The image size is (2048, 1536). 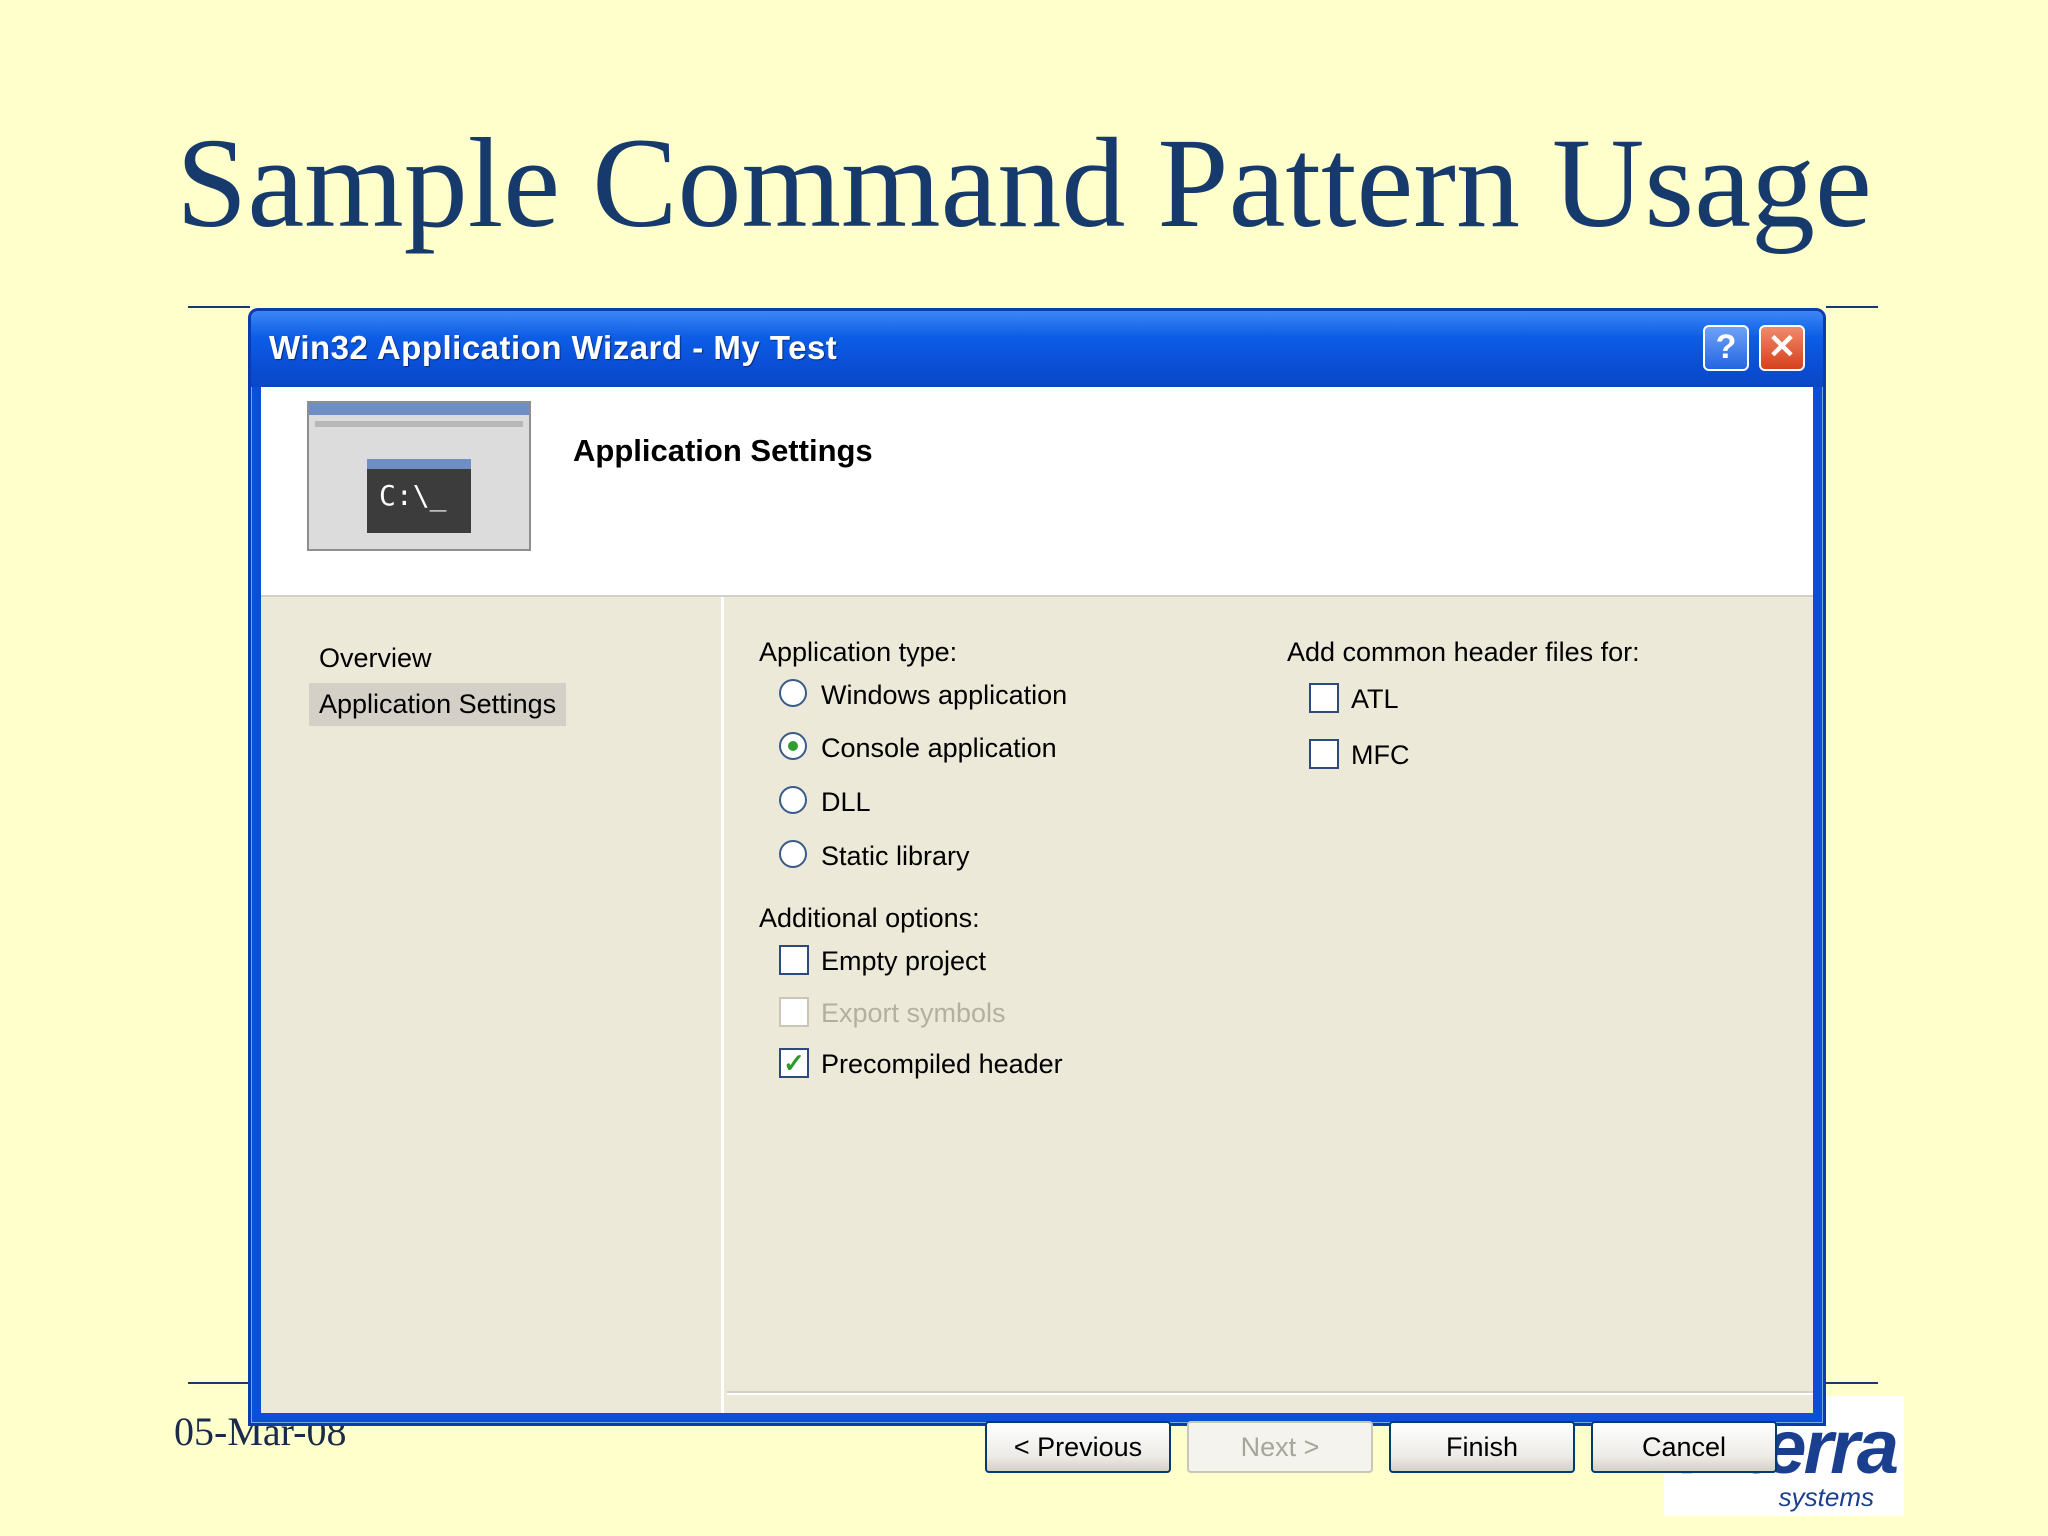 I want to click on checkbox-label: Export symbols, so click(x=913, y=1013).